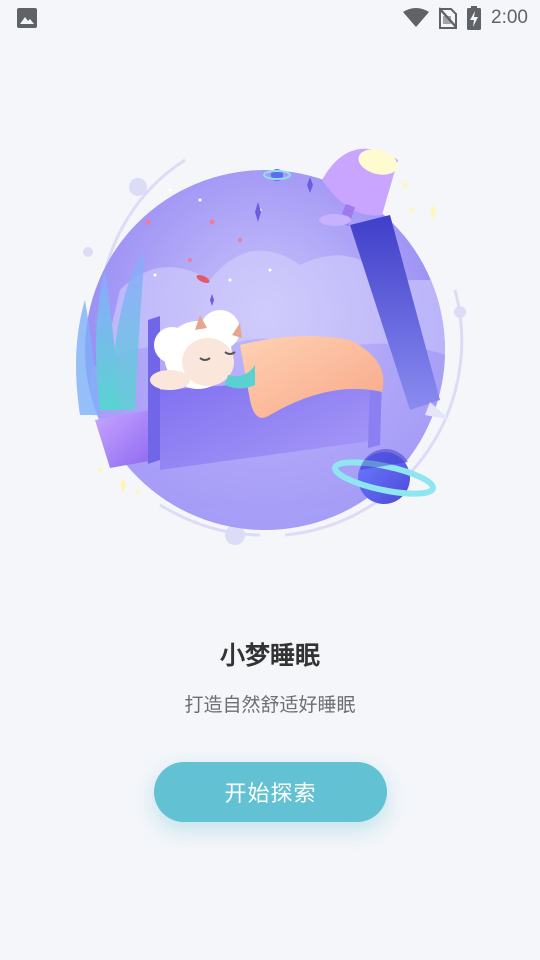 The width and height of the screenshot is (540, 960). I want to click on no-sim-icon, so click(448, 18).